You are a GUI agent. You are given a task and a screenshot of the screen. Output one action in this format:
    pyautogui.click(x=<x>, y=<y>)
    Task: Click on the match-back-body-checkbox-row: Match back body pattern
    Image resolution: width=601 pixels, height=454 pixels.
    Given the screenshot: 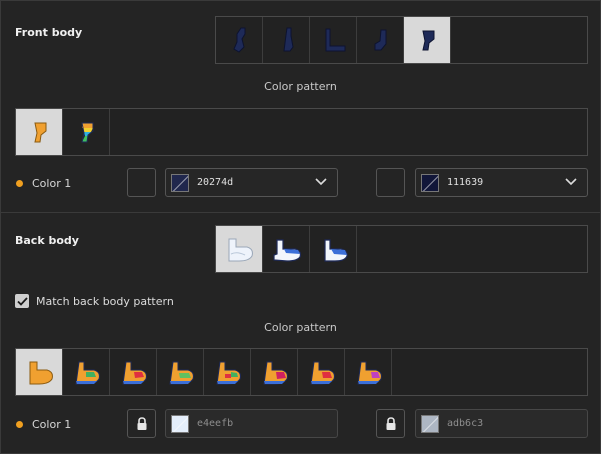 What is the action you would take?
    pyautogui.click(x=94, y=301)
    